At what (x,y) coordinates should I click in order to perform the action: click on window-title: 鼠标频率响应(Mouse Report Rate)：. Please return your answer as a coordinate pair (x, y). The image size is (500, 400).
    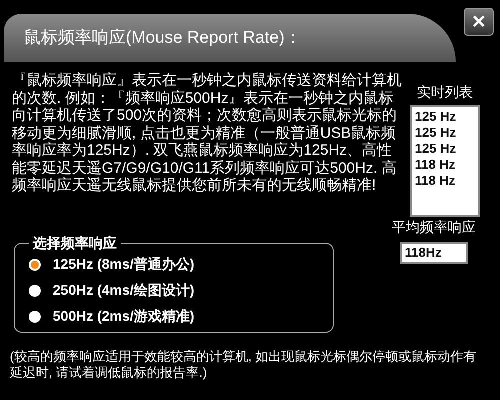
    Looking at the image, I should click on (163, 38).